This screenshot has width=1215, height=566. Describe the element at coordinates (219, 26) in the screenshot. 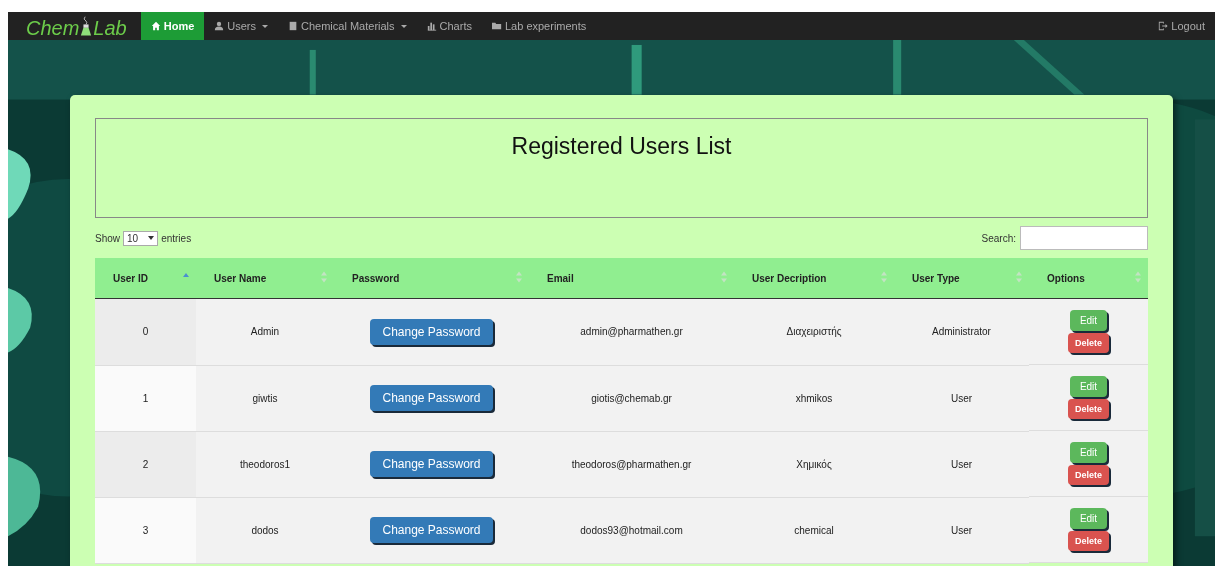

I see `user-icon` at that location.